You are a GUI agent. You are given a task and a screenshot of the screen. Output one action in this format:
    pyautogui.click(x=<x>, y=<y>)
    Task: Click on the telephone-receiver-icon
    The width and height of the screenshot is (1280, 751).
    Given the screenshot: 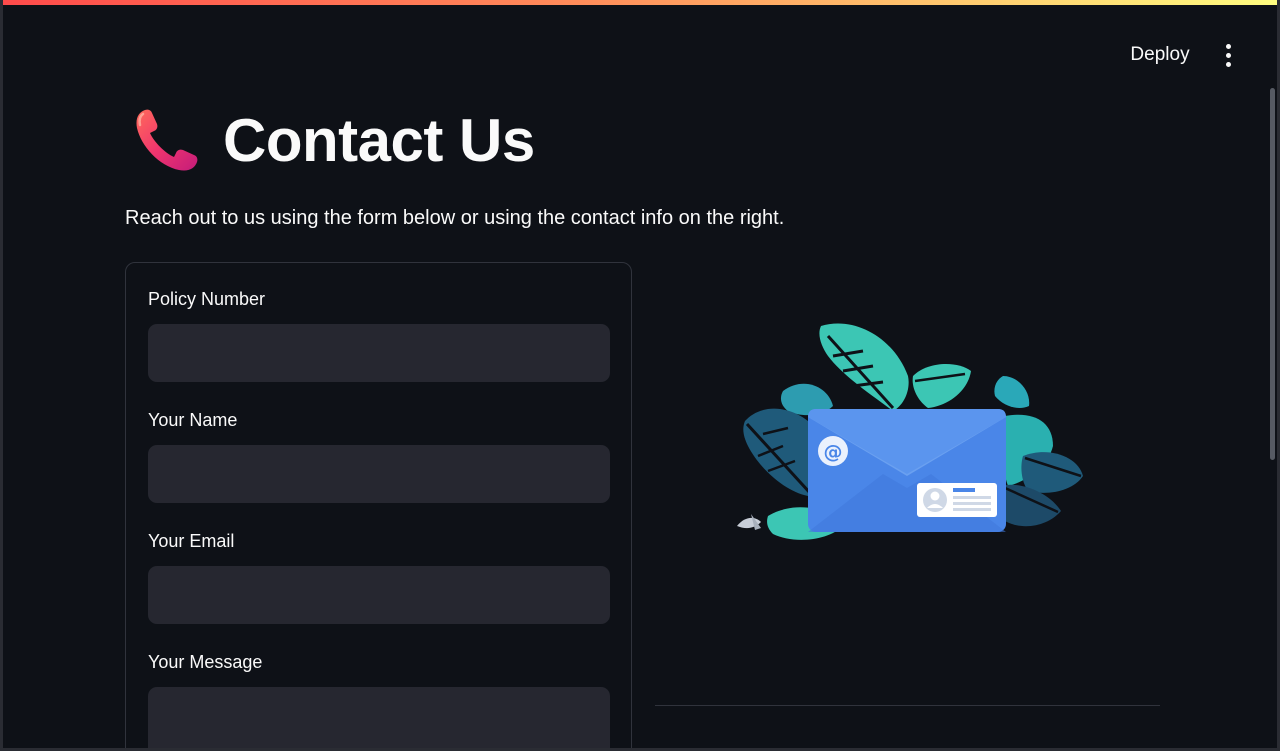 What is the action you would take?
    pyautogui.click(x=167, y=140)
    